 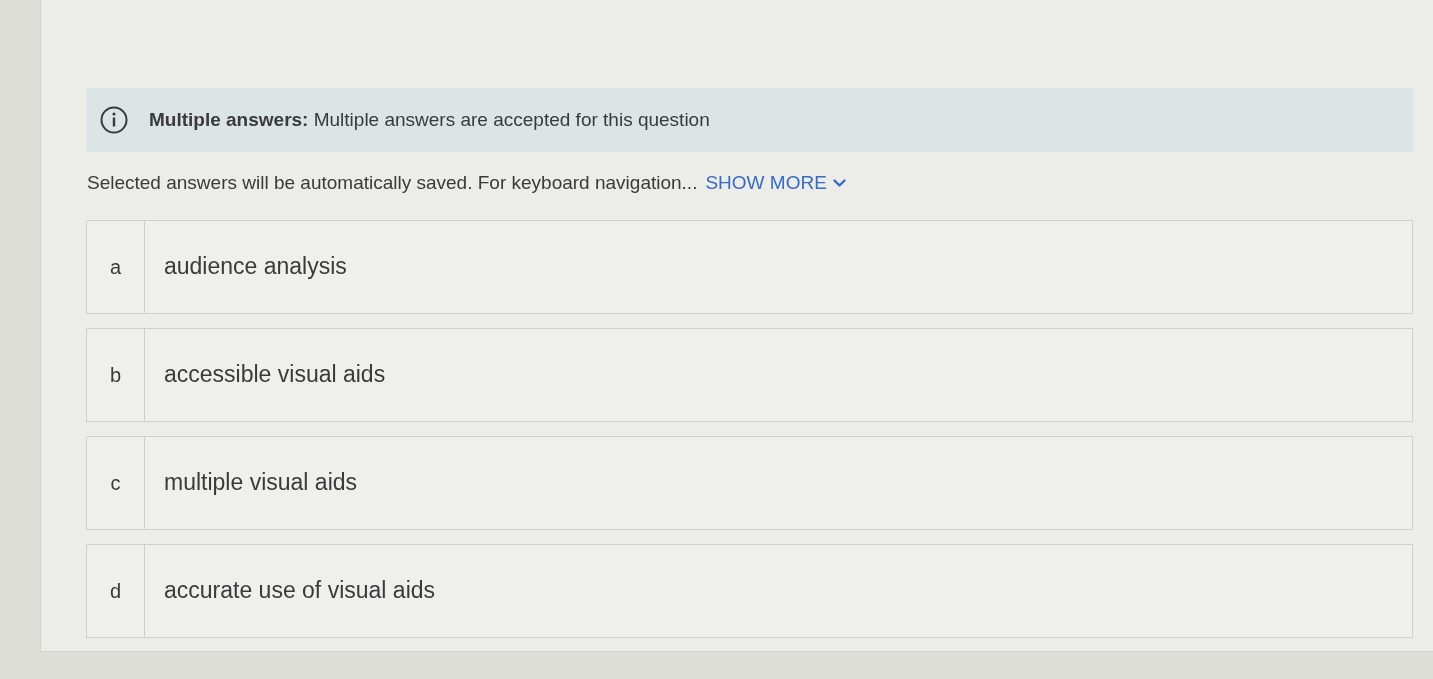 What do you see at coordinates (300, 591) in the screenshot?
I see `option-text: accurate use of visual aids` at bounding box center [300, 591].